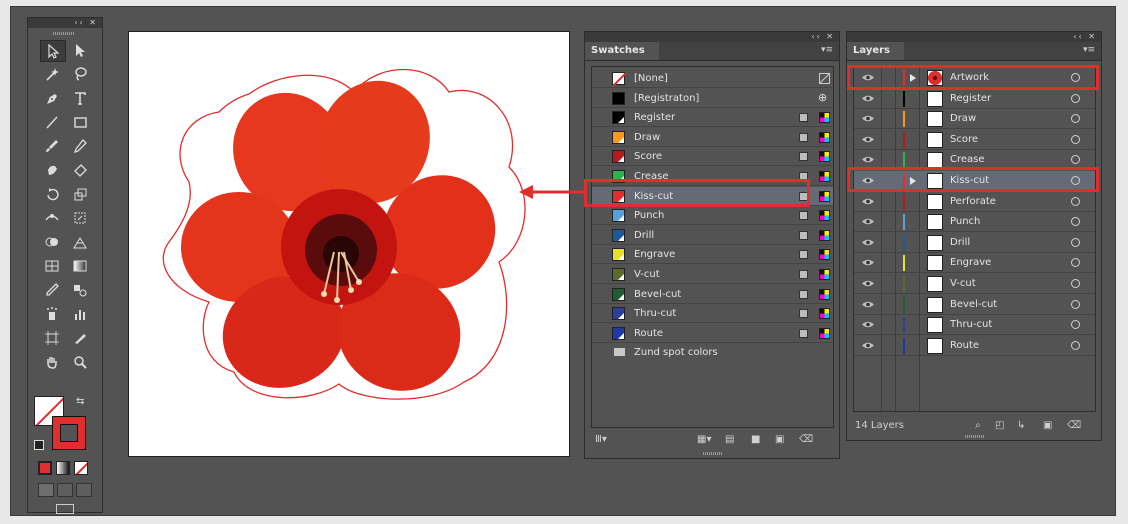  I want to click on layer-row: Perforate, so click(974, 202).